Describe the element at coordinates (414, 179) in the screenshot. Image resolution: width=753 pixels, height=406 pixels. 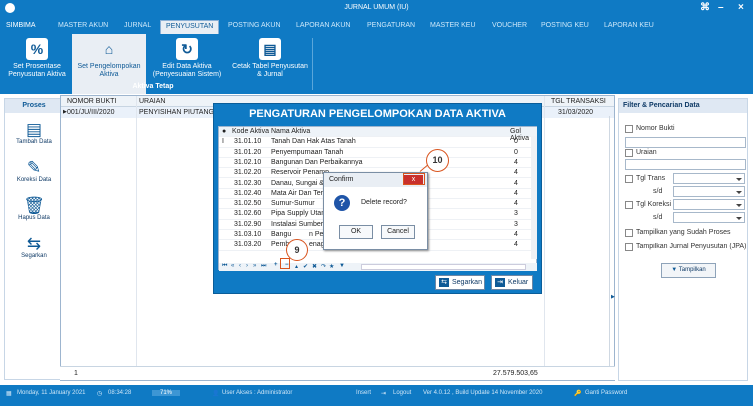
I see `highlight-close` at that location.